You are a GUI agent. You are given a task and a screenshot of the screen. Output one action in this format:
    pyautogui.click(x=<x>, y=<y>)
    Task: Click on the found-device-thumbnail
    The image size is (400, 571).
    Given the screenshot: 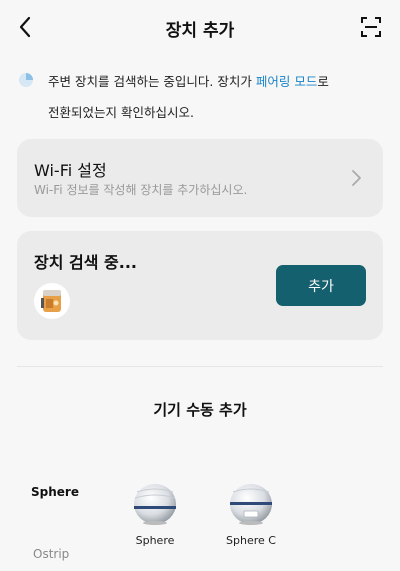 What is the action you would take?
    pyautogui.click(x=52, y=301)
    